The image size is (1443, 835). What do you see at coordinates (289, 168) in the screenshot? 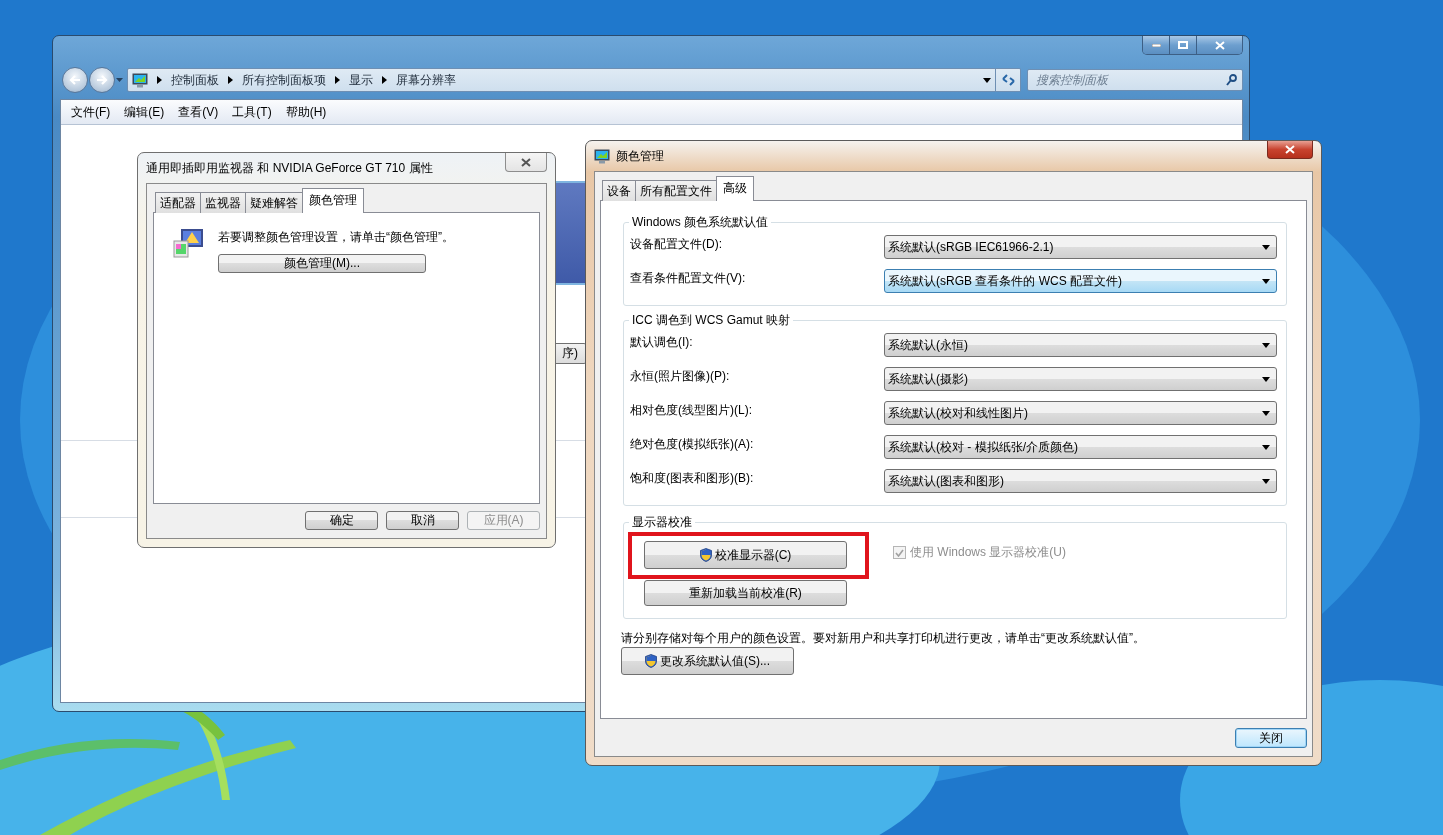
I see `window-title: 通用即插即用监视器 和 NVIDIA GeForce GT 710 属性` at bounding box center [289, 168].